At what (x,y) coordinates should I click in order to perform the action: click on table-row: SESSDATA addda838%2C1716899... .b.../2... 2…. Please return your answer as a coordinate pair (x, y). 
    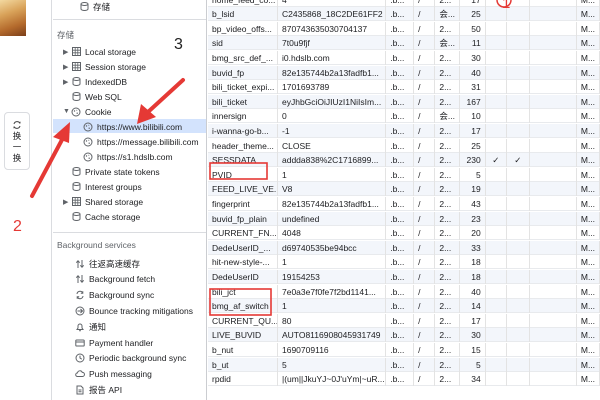
    Looking at the image, I should click on (404, 160).